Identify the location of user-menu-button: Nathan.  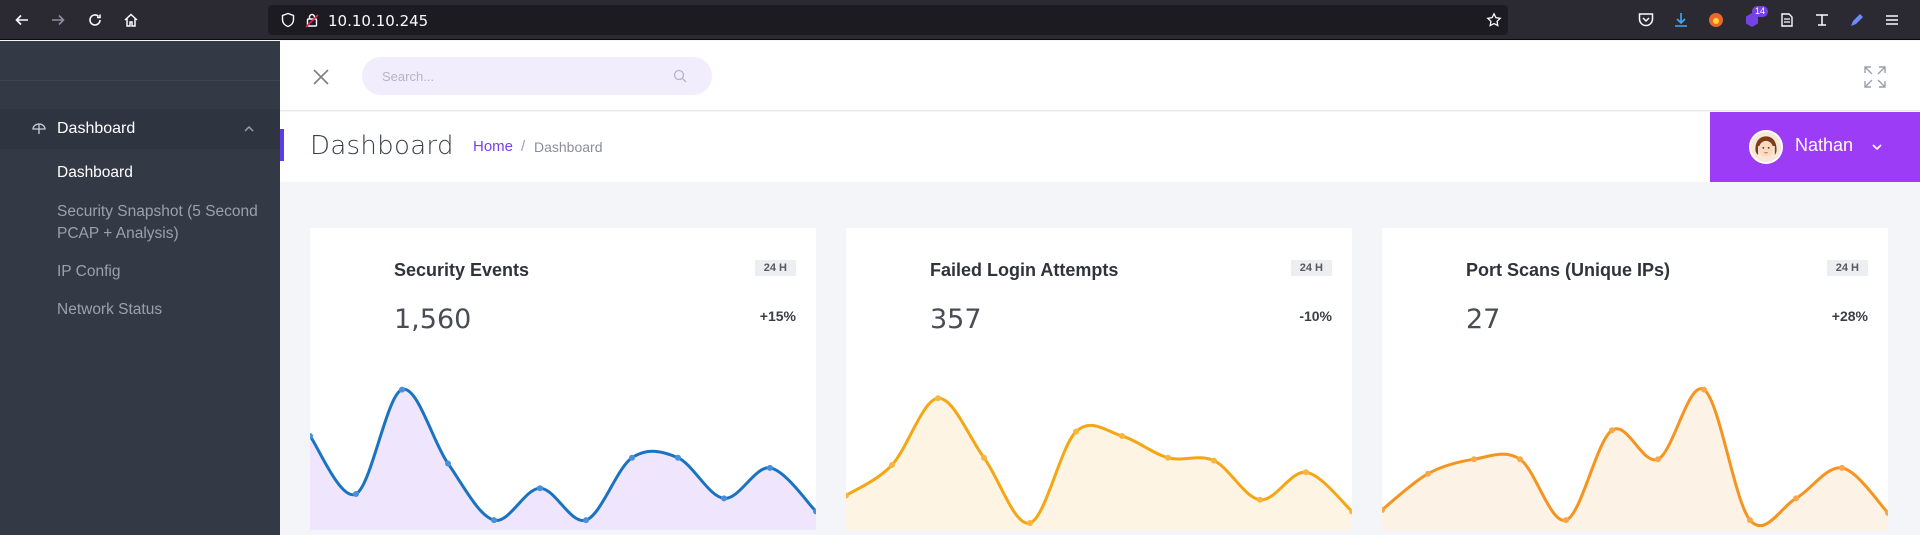
(1815, 147).